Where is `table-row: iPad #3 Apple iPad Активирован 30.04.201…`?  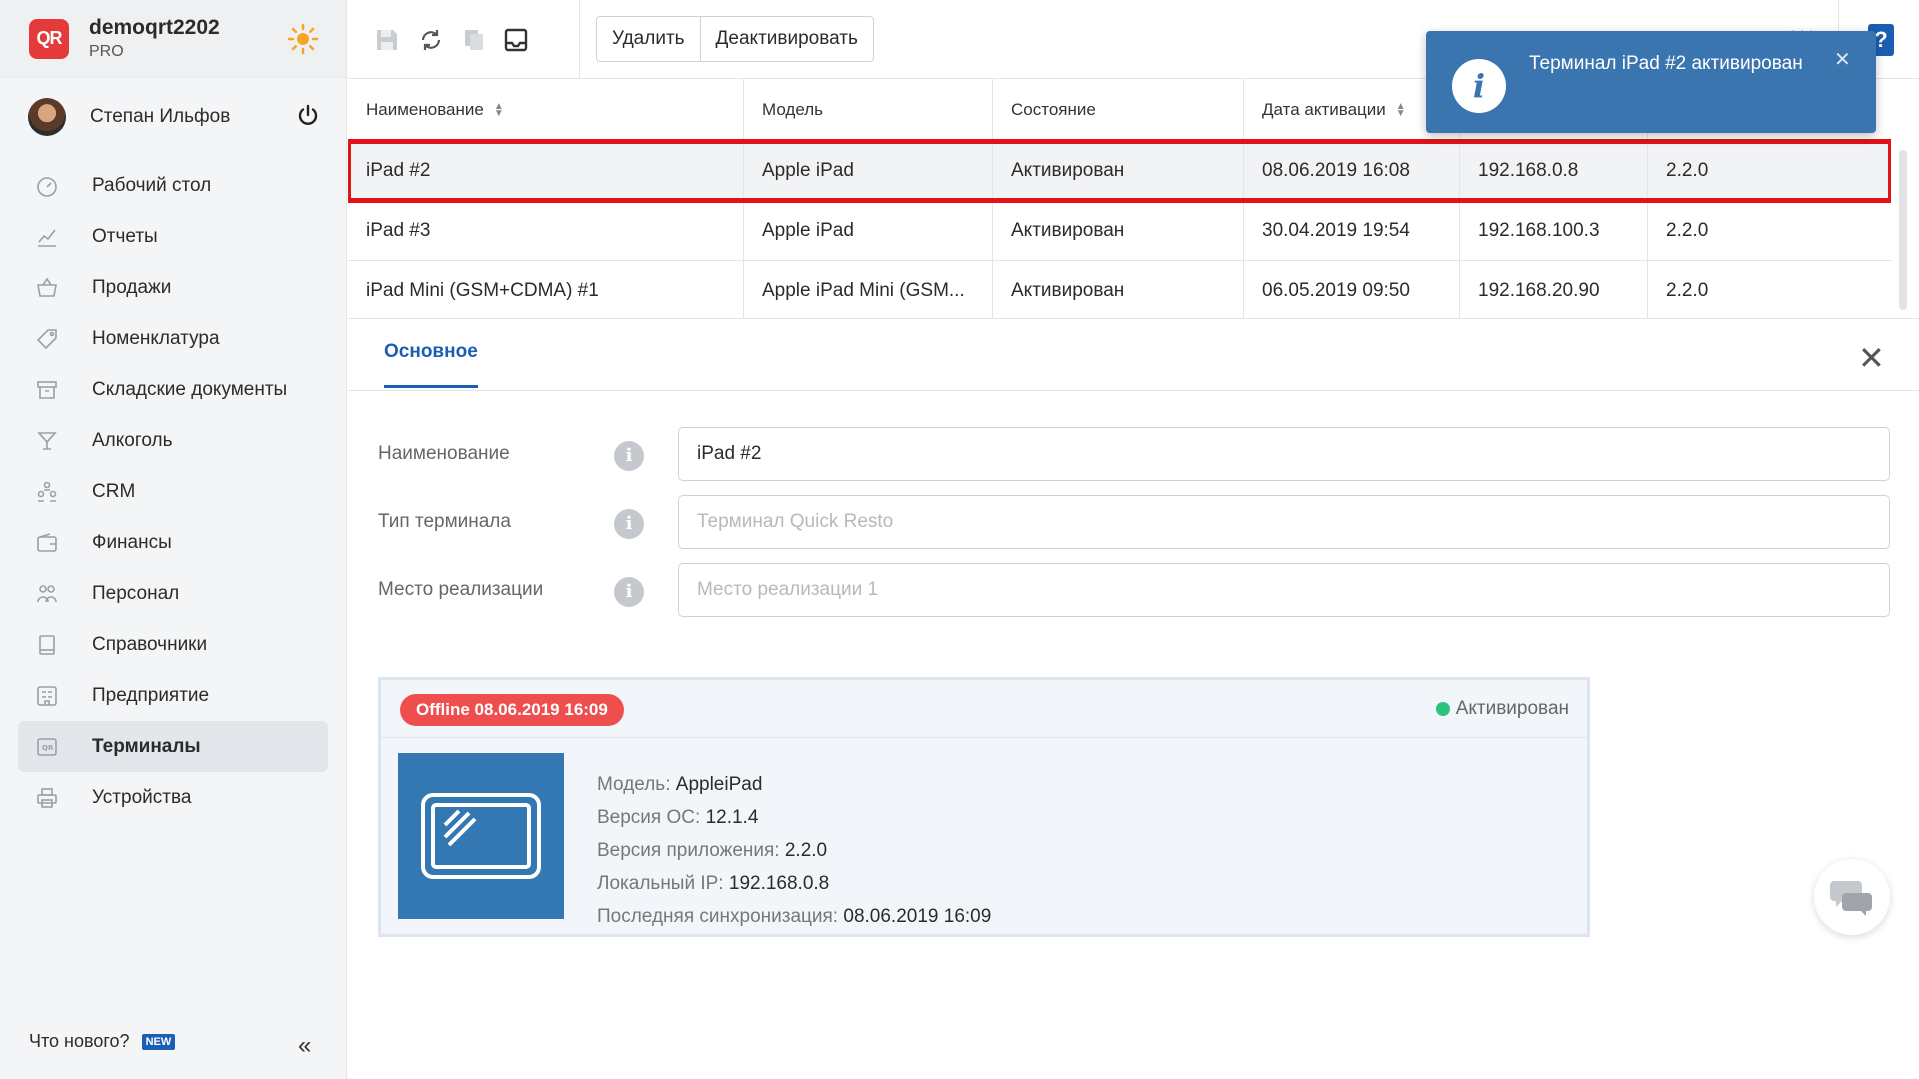 table-row: iPad #3 Apple iPad Активирован 30.04.201… is located at coordinates (1119, 231).